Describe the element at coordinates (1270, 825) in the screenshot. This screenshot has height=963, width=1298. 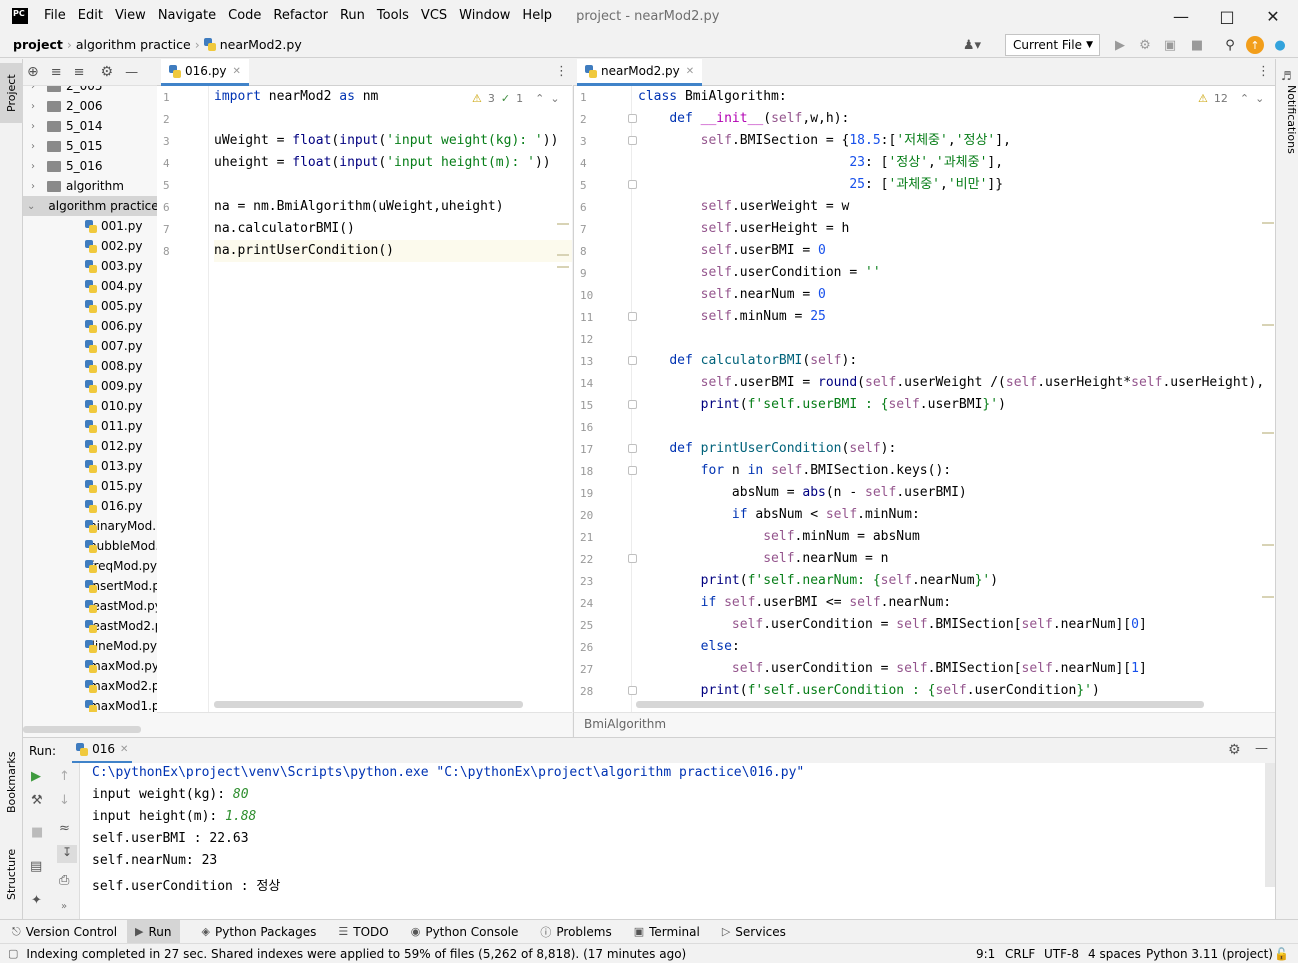
I see `console-scrollbar` at that location.